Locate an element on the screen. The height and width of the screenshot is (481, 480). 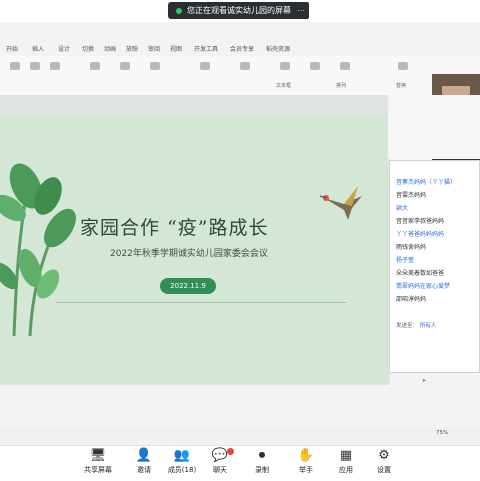
hummingbird-illustration is located at coordinates (340, 203).